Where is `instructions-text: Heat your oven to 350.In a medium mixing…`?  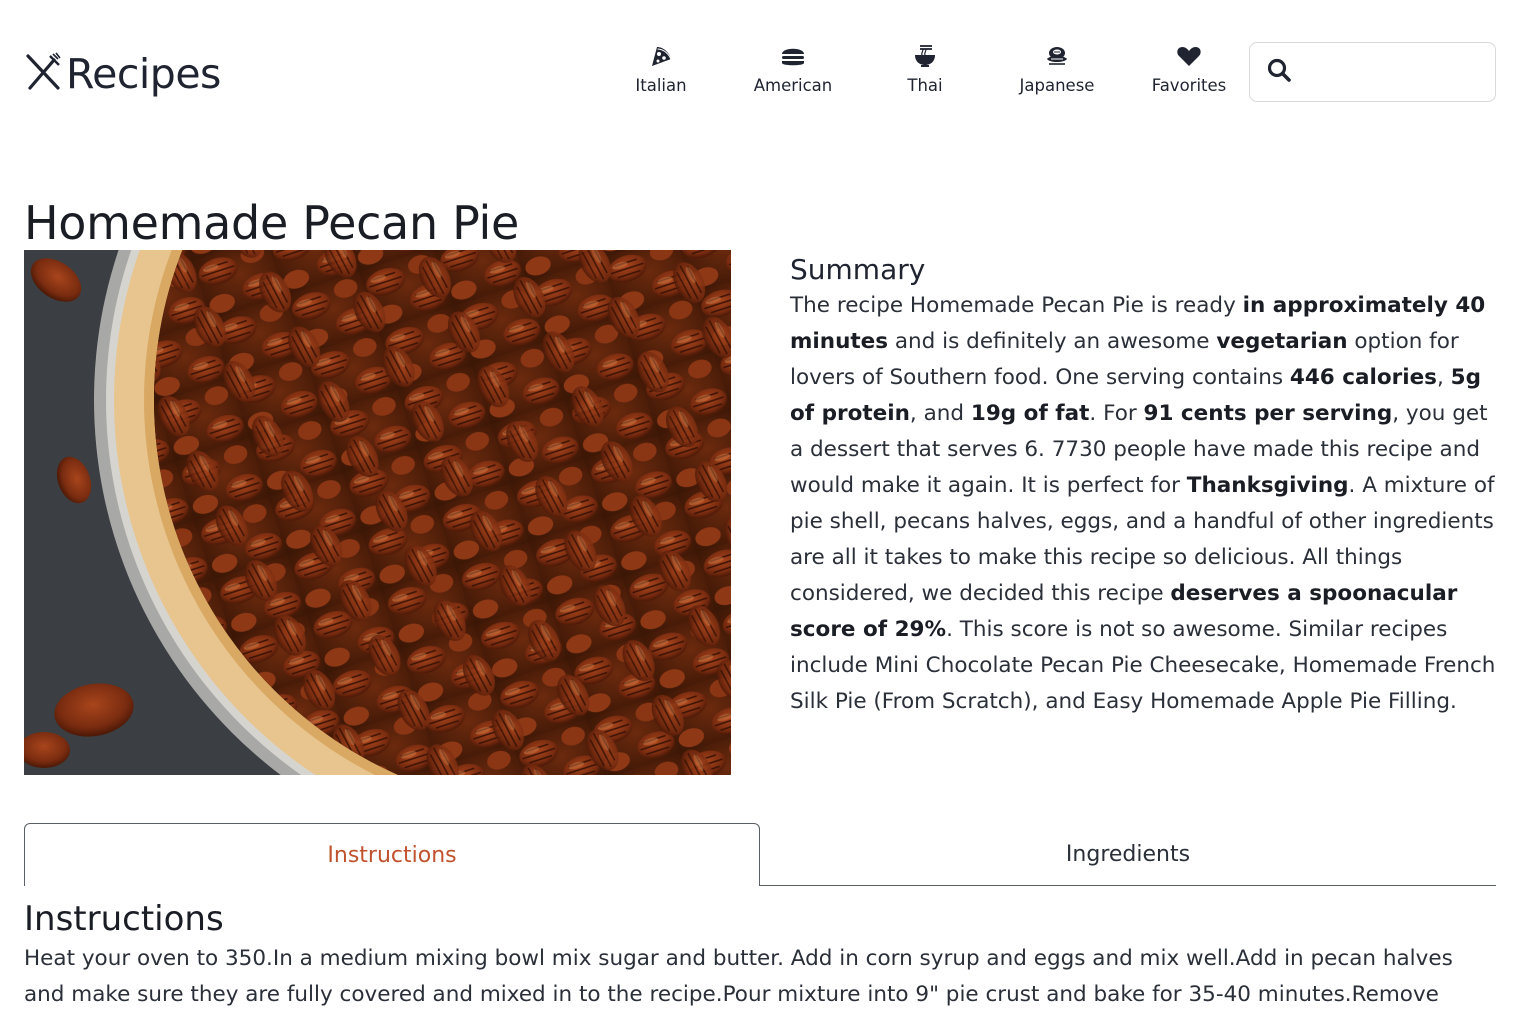 instructions-text: Heat your oven to 350.In a medium mixing… is located at coordinates (738, 983).